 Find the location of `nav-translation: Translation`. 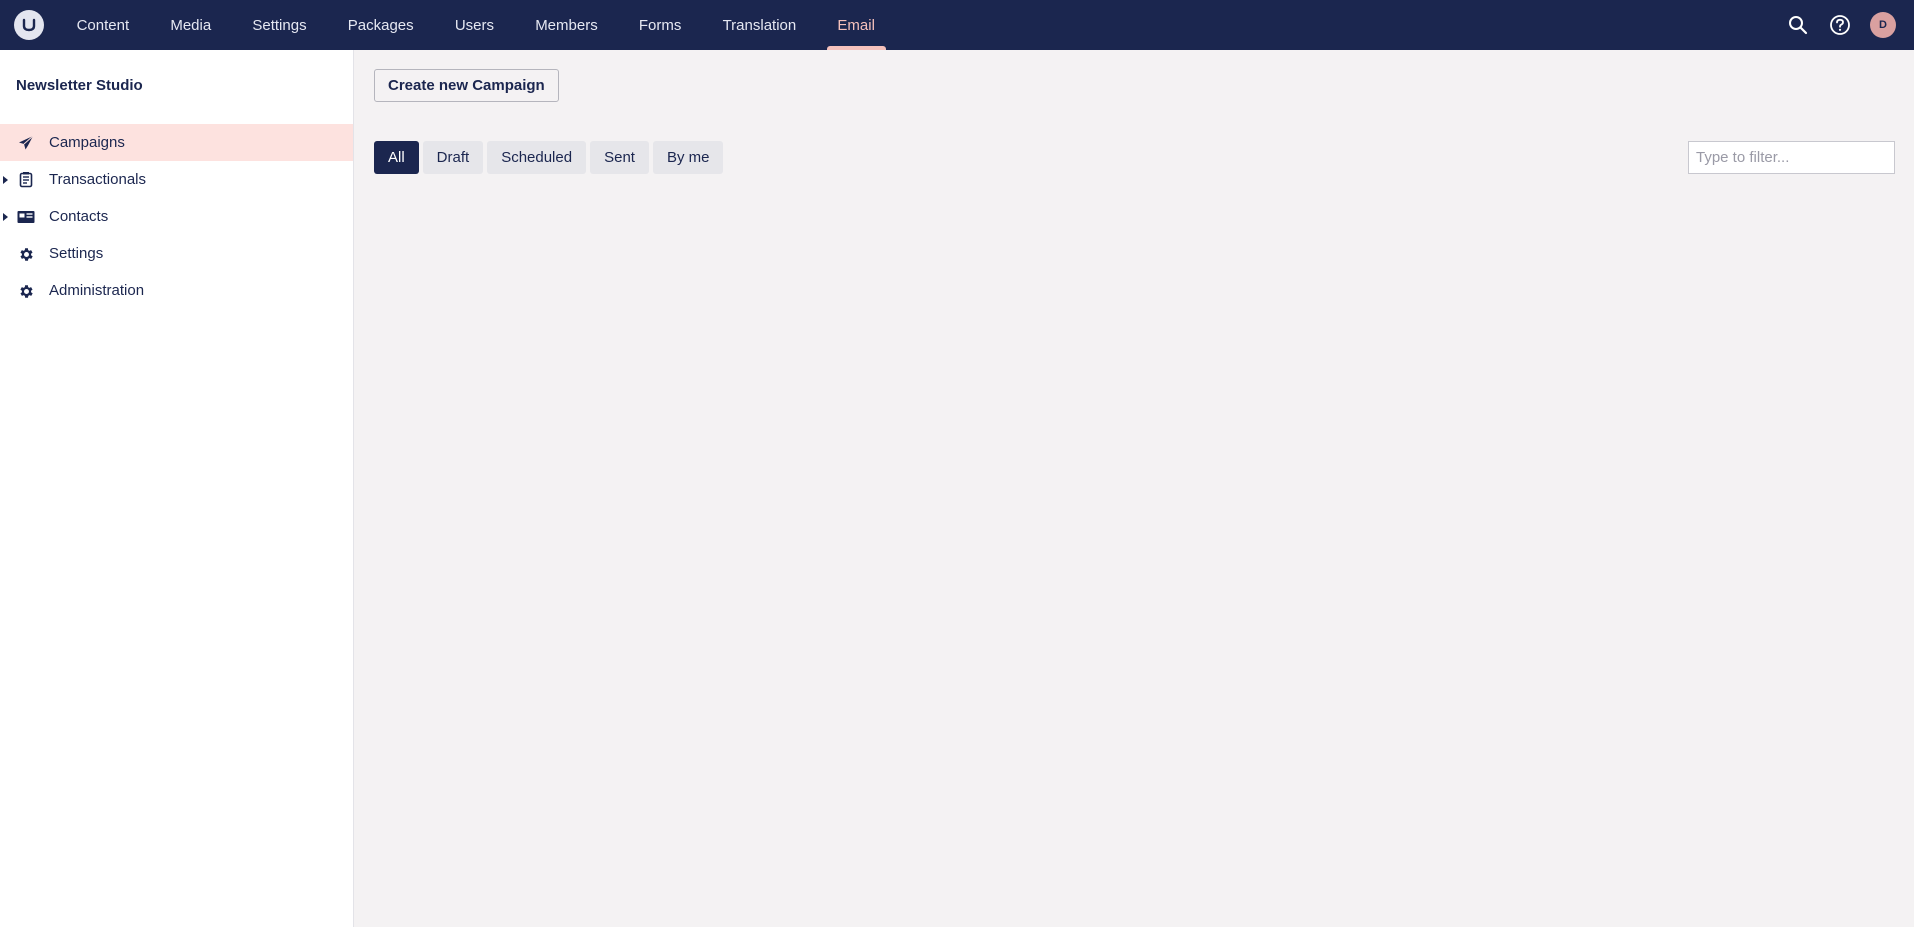

nav-translation: Translation is located at coordinates (759, 25).